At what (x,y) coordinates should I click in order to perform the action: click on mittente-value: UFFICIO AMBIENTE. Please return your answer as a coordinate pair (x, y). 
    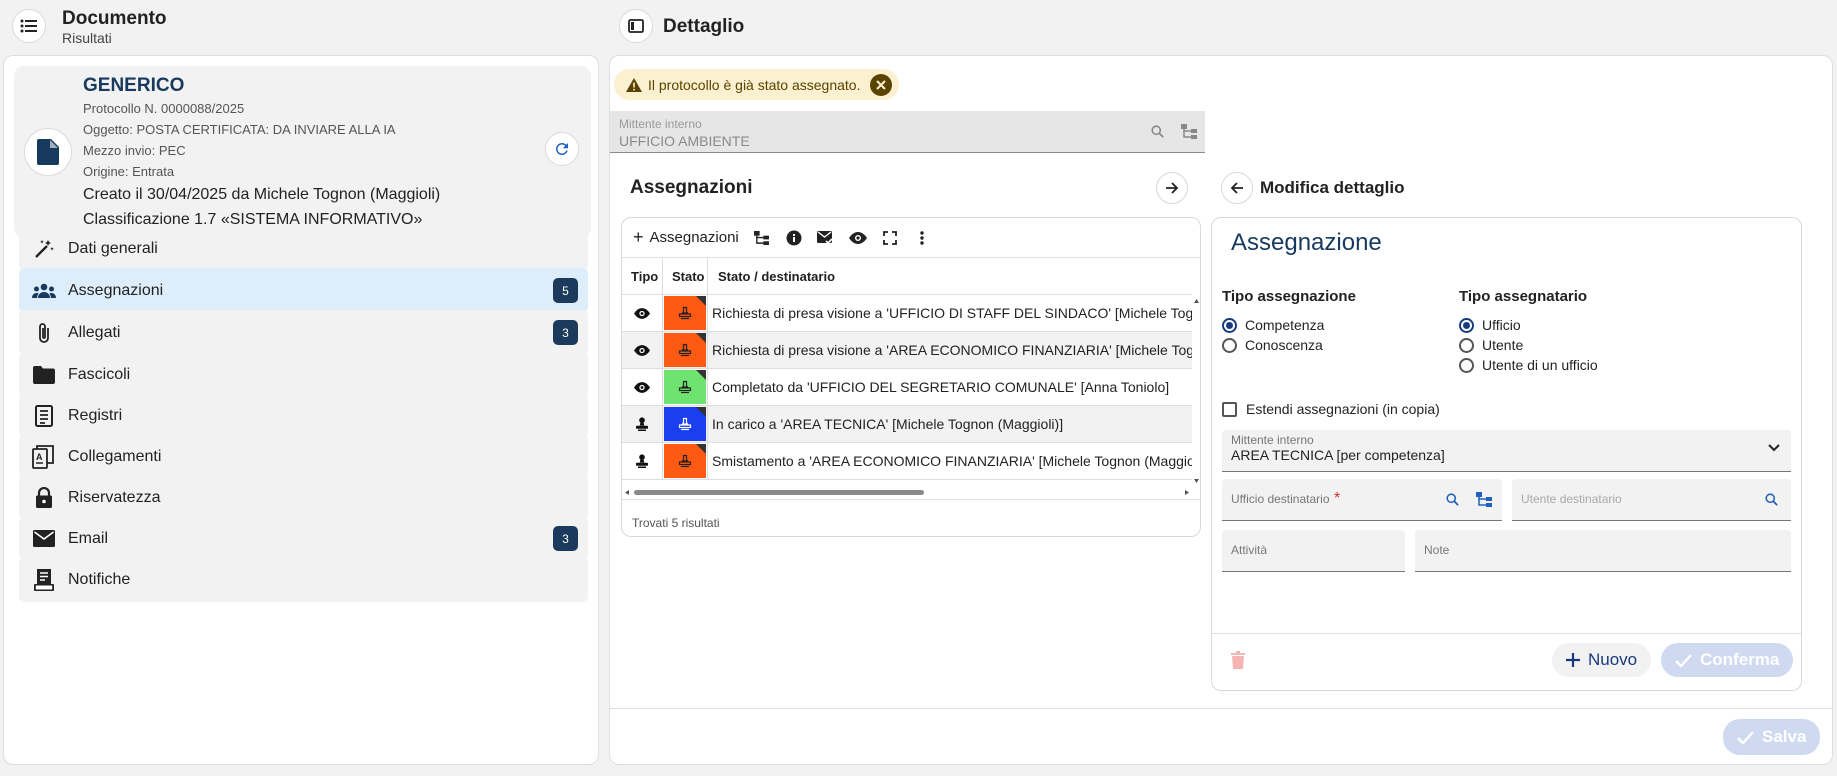
    Looking at the image, I should click on (684, 141).